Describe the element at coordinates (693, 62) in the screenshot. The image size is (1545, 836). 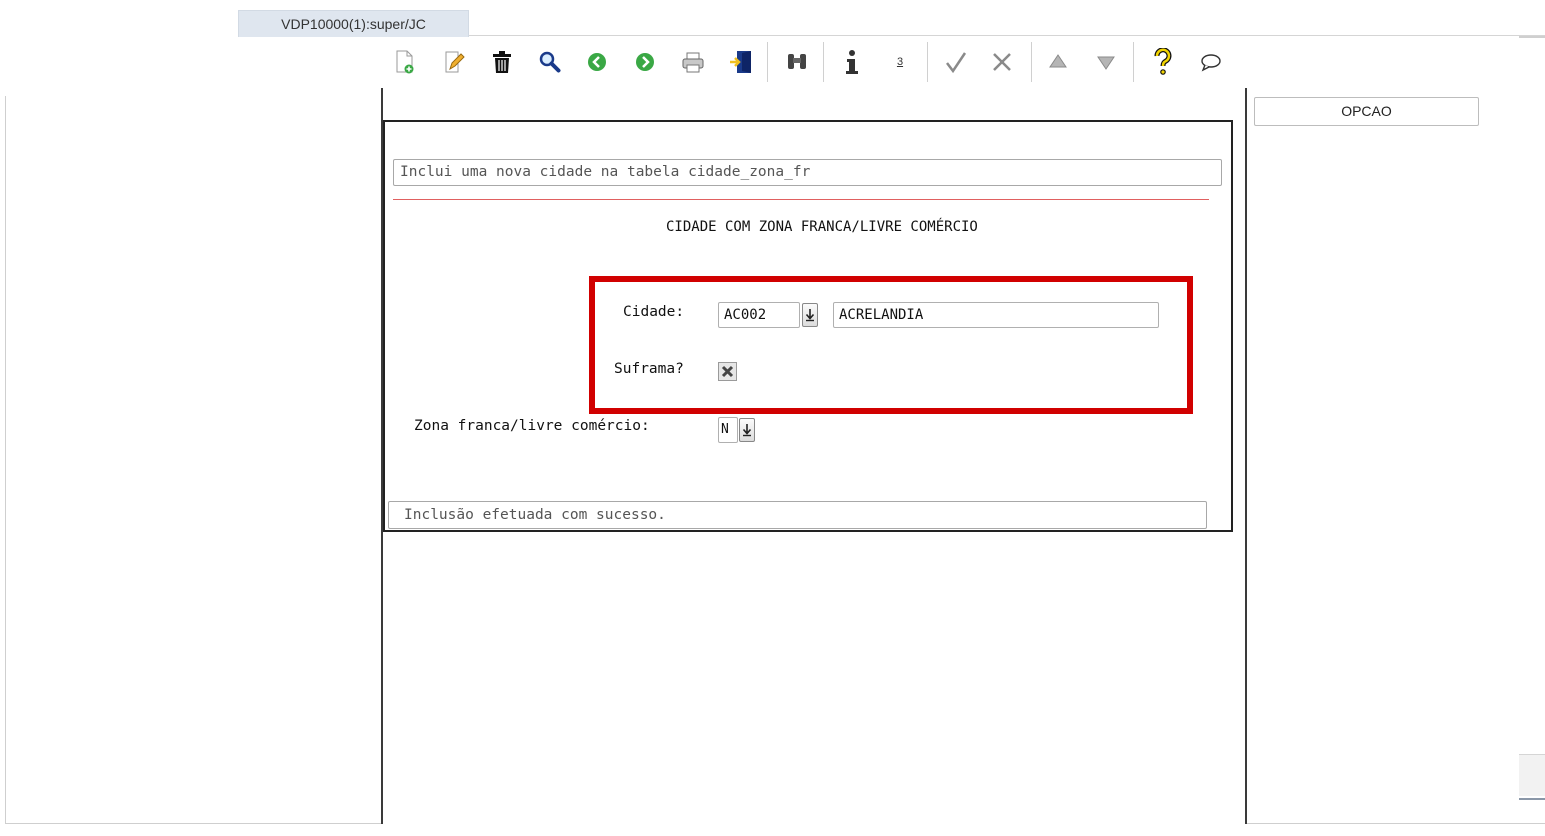
I see `print-icon` at that location.